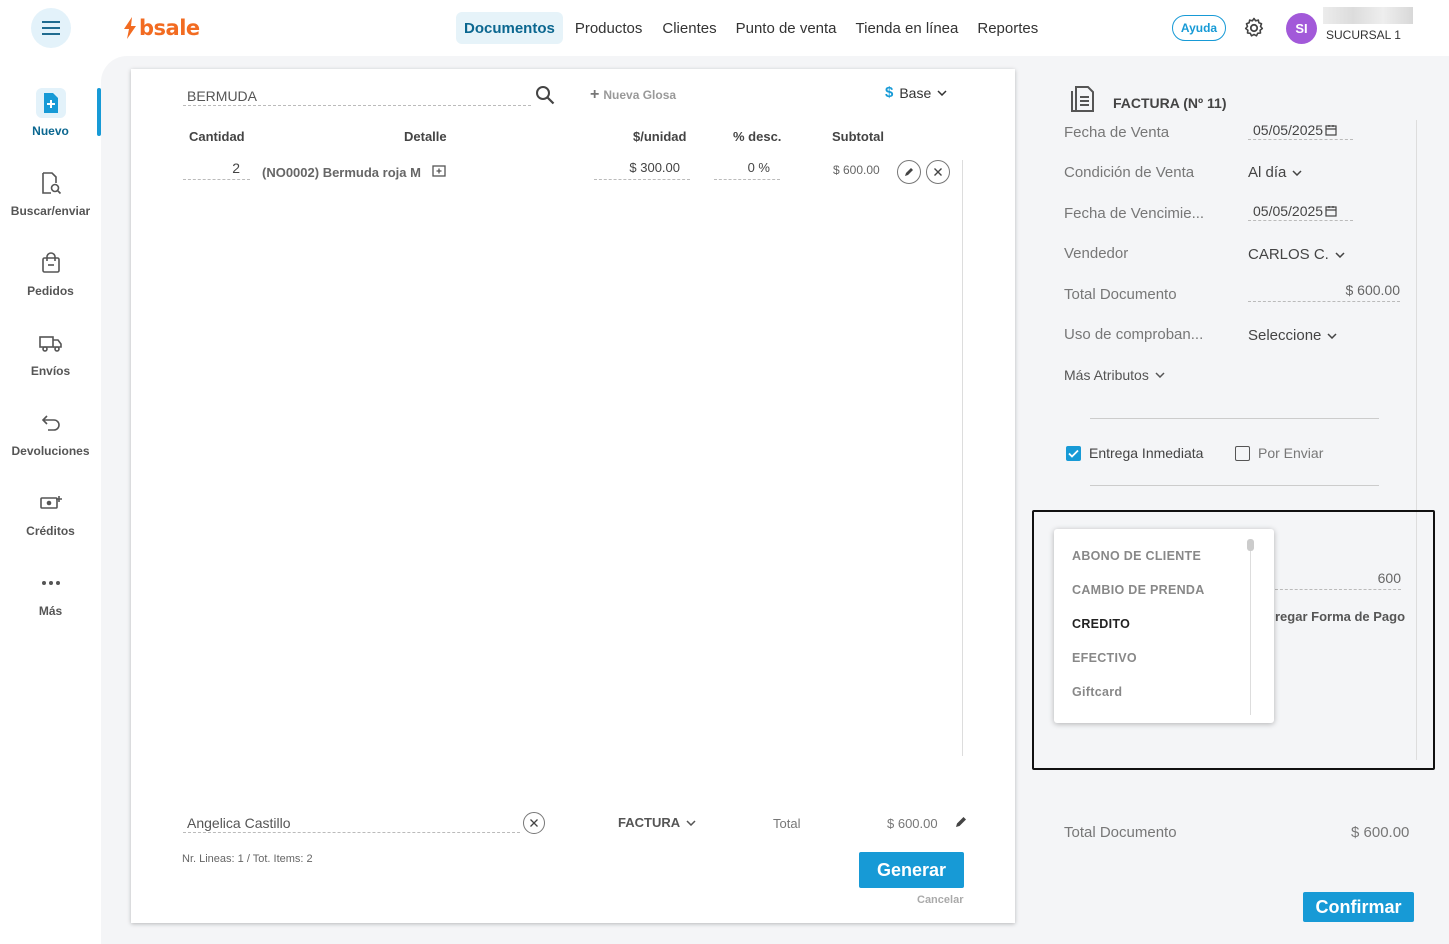 Image resolution: width=1449 pixels, height=944 pixels. Describe the element at coordinates (425, 136) in the screenshot. I see `col-detalle: Detalle` at that location.